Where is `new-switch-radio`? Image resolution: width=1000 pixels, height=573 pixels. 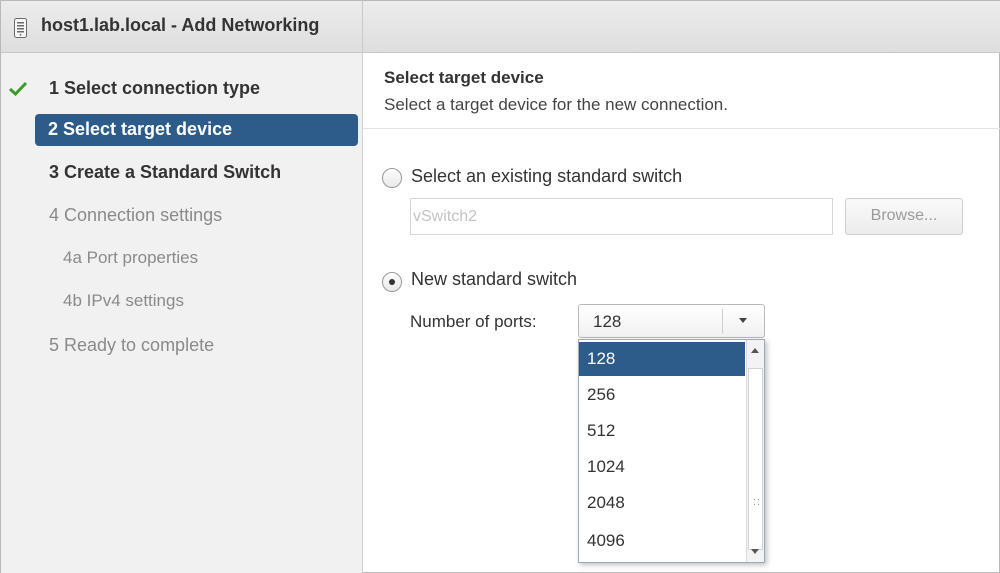 new-switch-radio is located at coordinates (392, 282).